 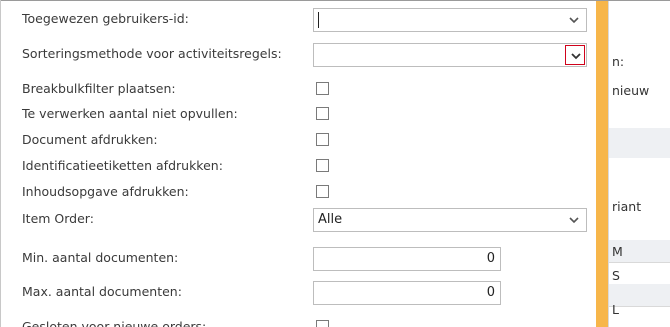 What do you see at coordinates (298, 140) in the screenshot?
I see `field-print-document: Document afdrukken:` at bounding box center [298, 140].